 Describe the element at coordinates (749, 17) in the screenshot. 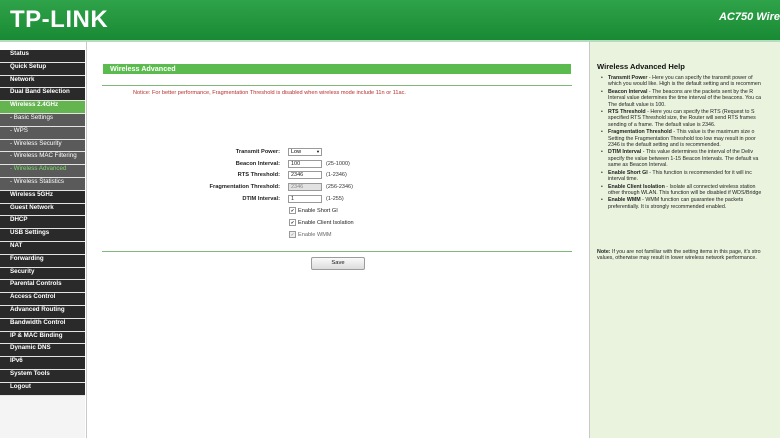

I see `model-name: AC750 Wire` at that location.